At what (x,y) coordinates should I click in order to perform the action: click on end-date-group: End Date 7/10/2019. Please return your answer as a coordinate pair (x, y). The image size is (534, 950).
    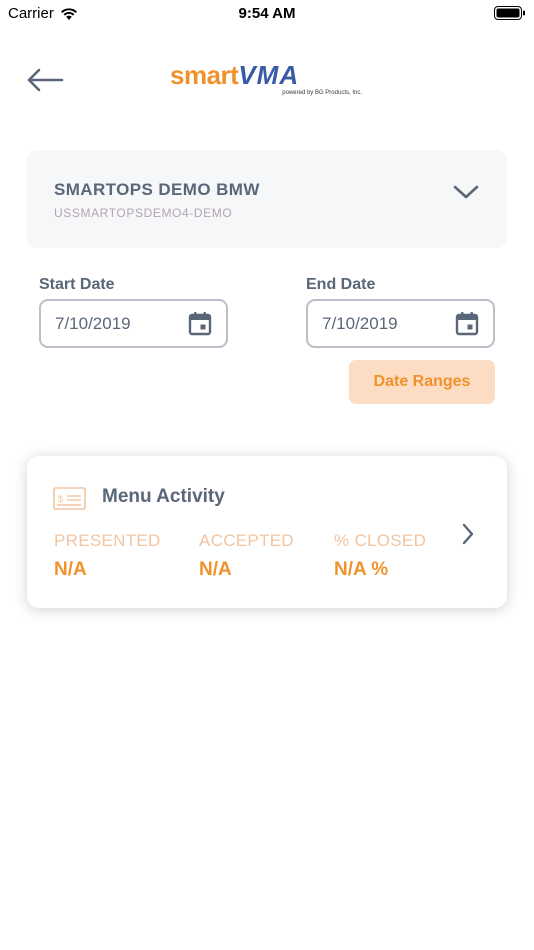
    Looking at the image, I should click on (401, 312).